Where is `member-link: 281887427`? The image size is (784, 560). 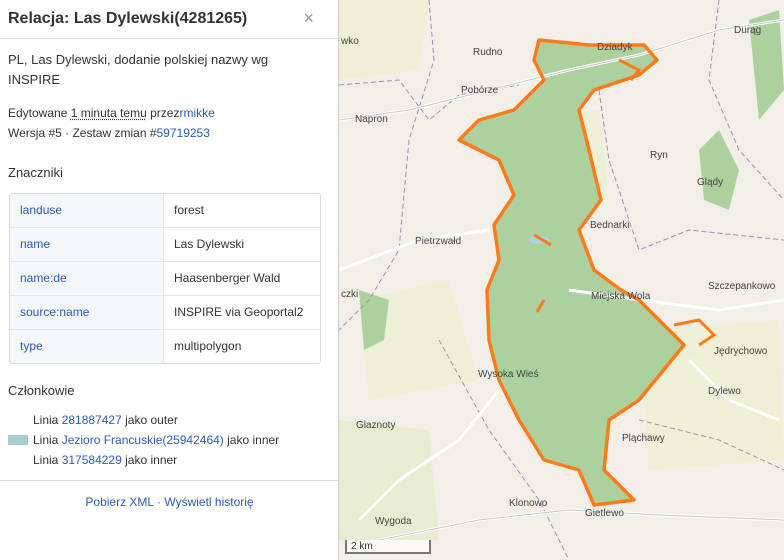
member-link: 281887427 is located at coordinates (92, 420).